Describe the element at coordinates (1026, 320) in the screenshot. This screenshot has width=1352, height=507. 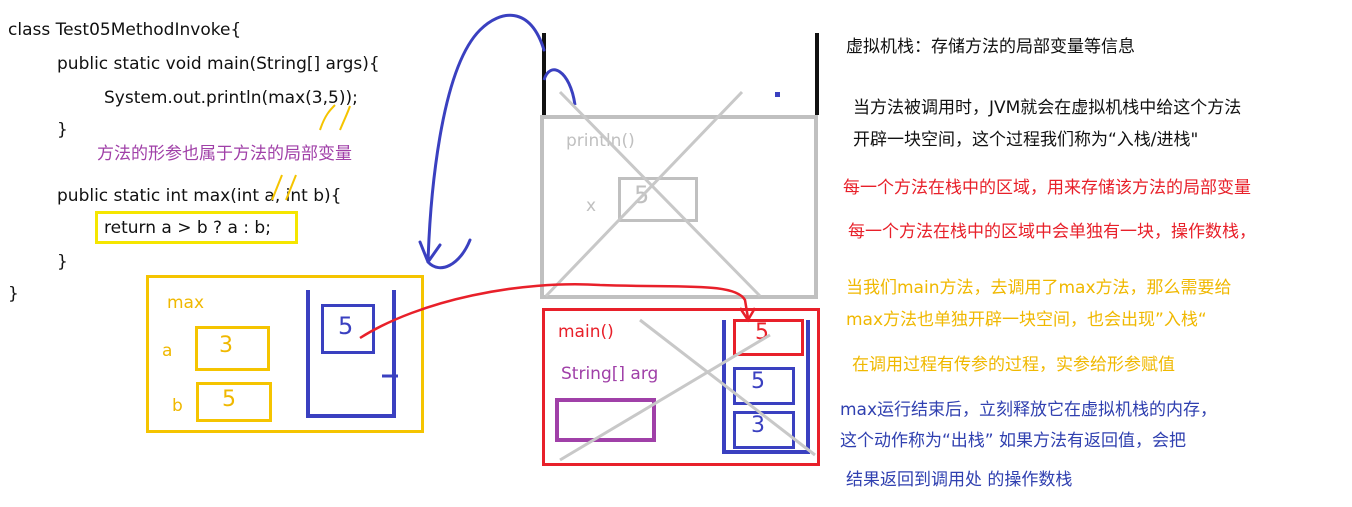
I see `note-call-2: max方法也单独开辟一块空间，也会出现”入栈“` at that location.